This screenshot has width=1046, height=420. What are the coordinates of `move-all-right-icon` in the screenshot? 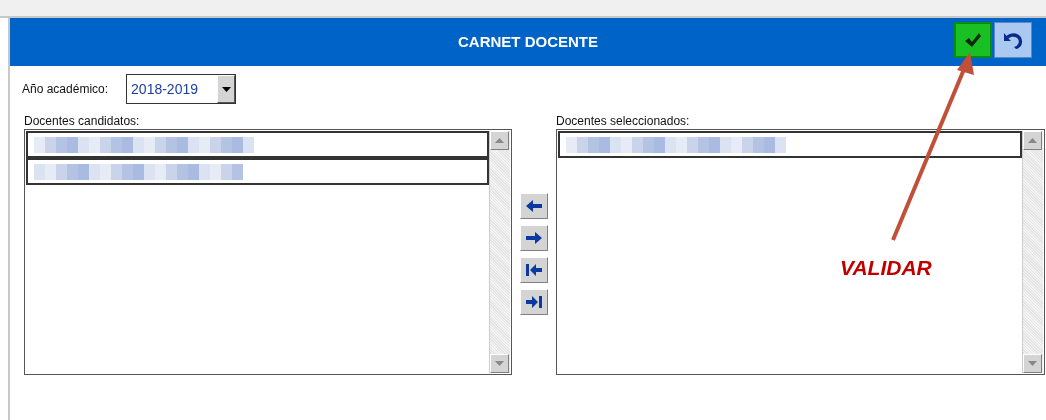 It's located at (534, 302).